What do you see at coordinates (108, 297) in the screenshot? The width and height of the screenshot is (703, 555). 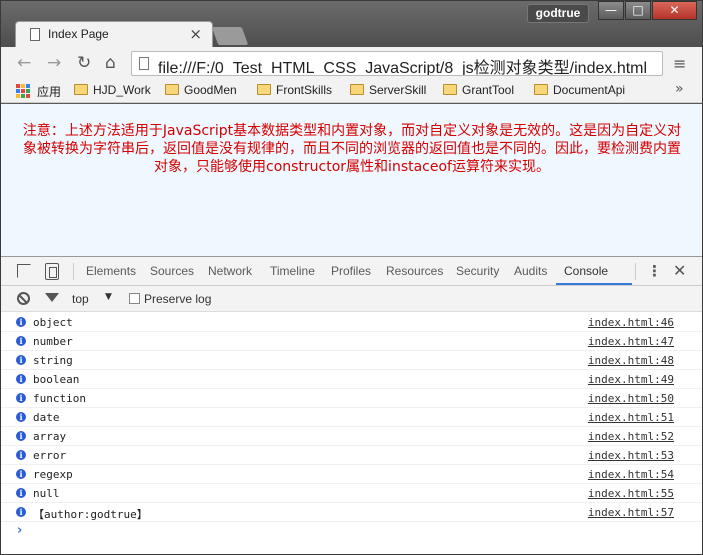 I see `chevron-down-icon: ▼` at bounding box center [108, 297].